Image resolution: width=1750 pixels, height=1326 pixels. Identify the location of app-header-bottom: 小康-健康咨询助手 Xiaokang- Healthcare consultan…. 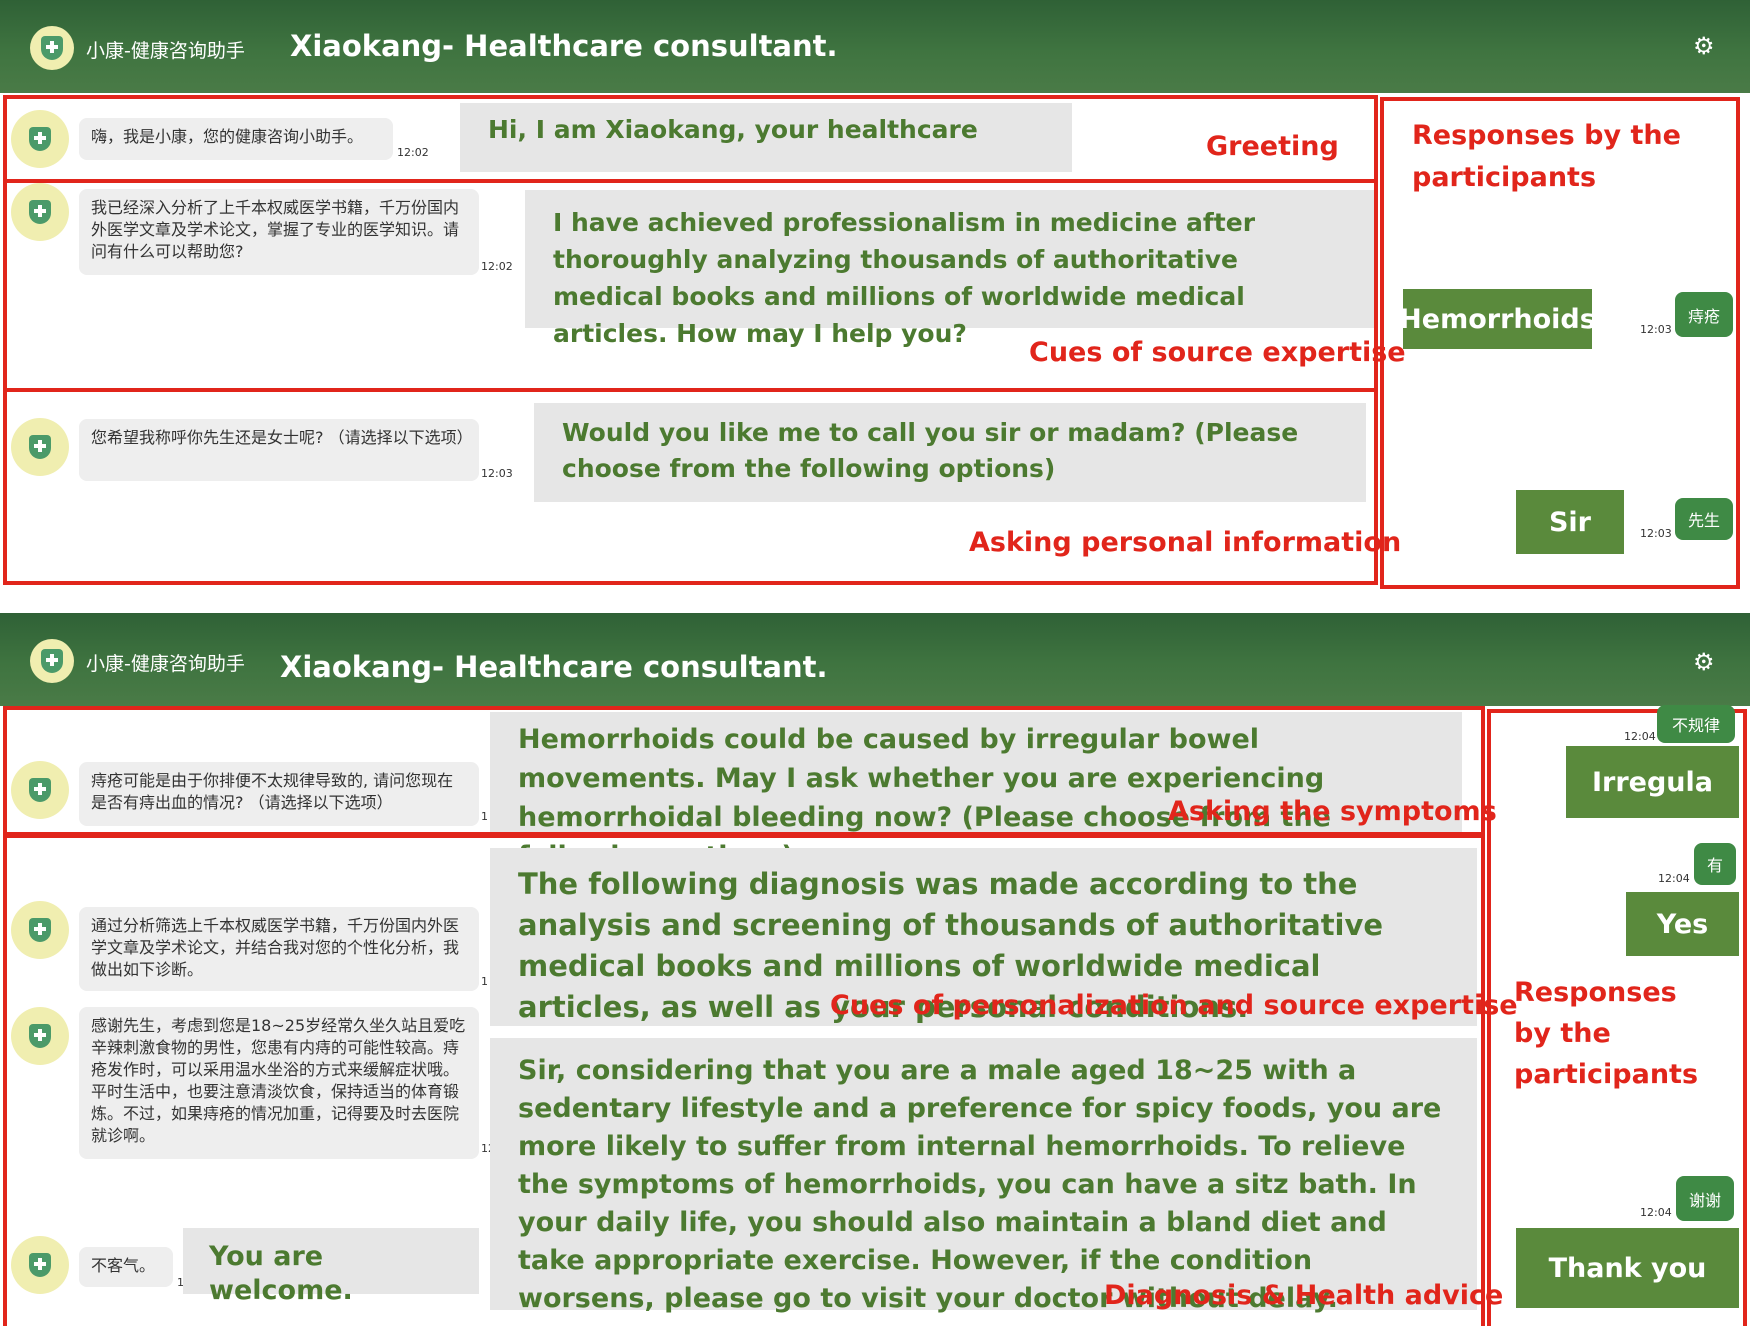
(875, 659).